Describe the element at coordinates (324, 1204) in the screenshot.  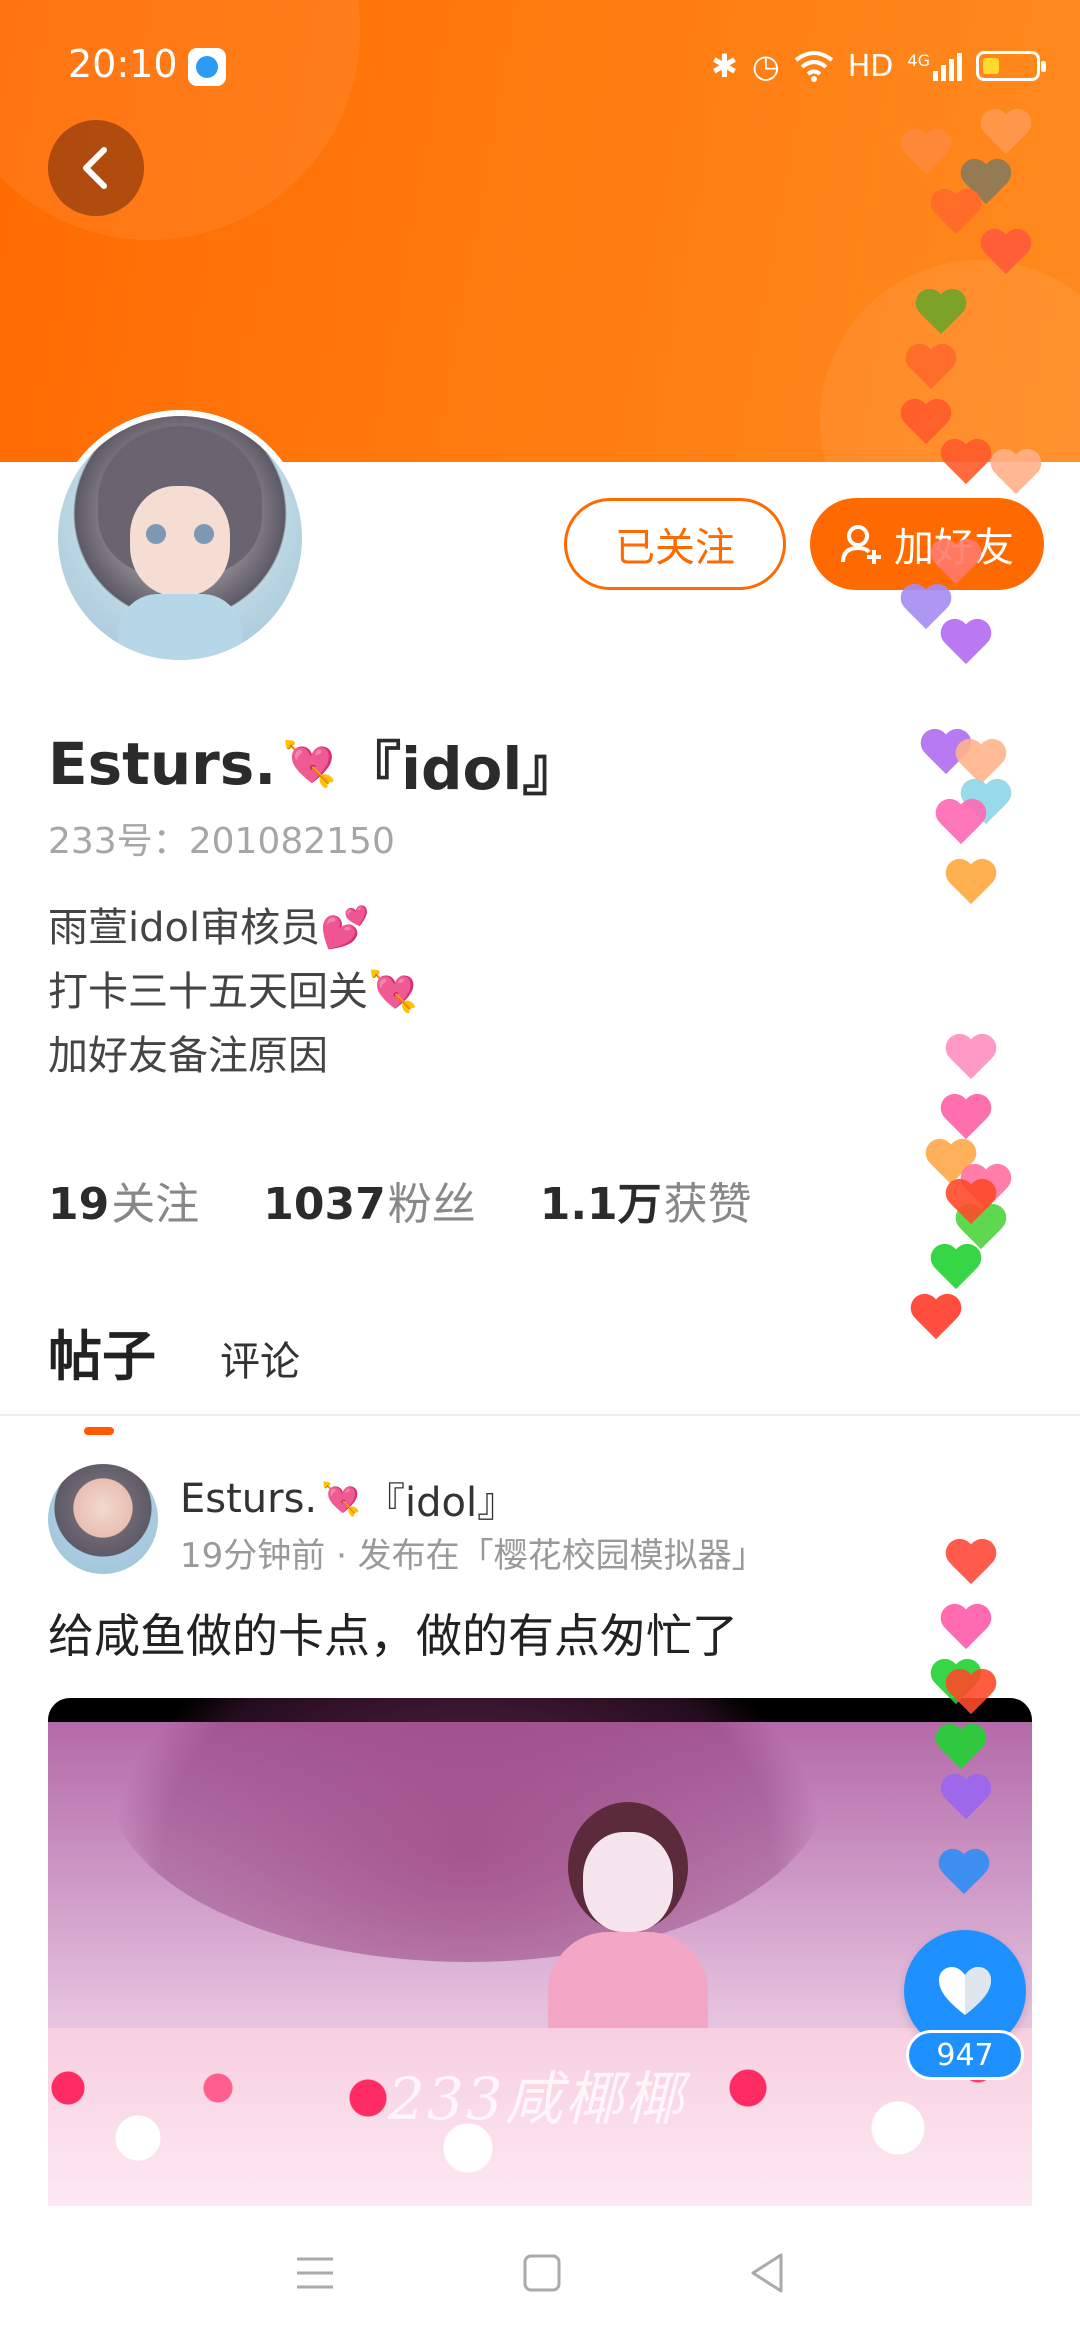
I see `fans-count: 1037` at that location.